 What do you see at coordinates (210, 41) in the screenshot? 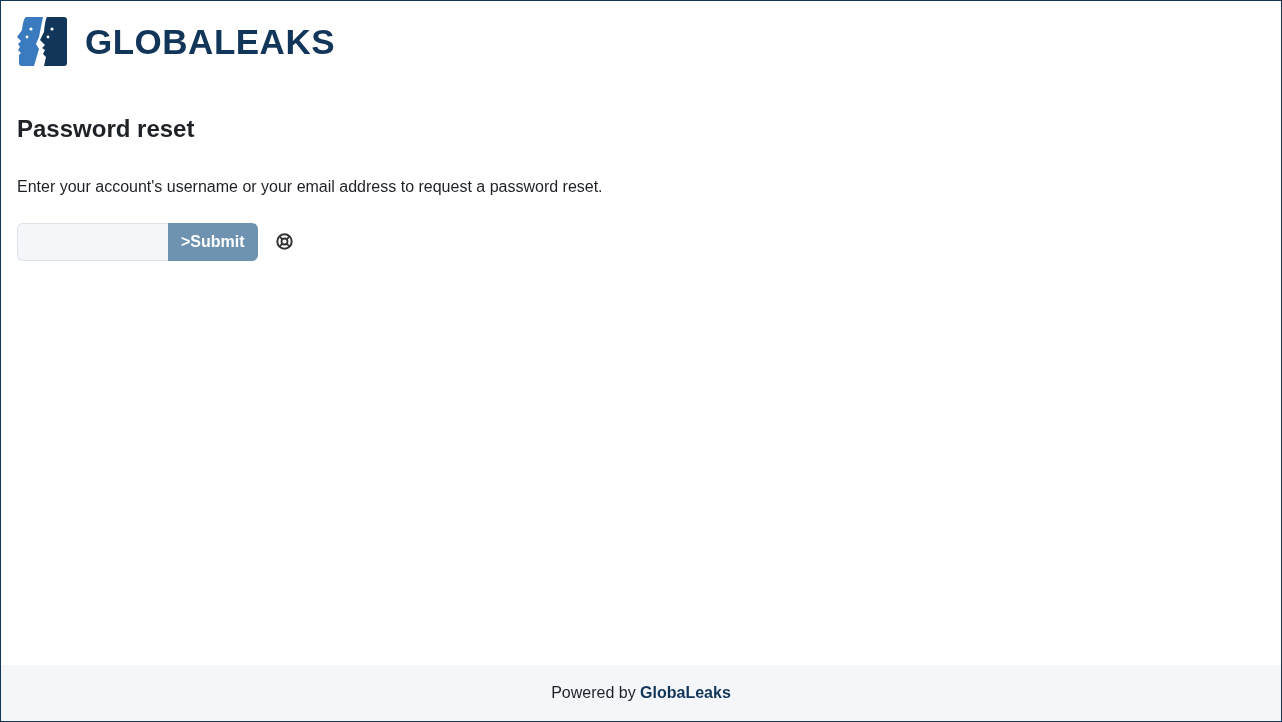
I see `logo-text: GLOBALEAKS` at bounding box center [210, 41].